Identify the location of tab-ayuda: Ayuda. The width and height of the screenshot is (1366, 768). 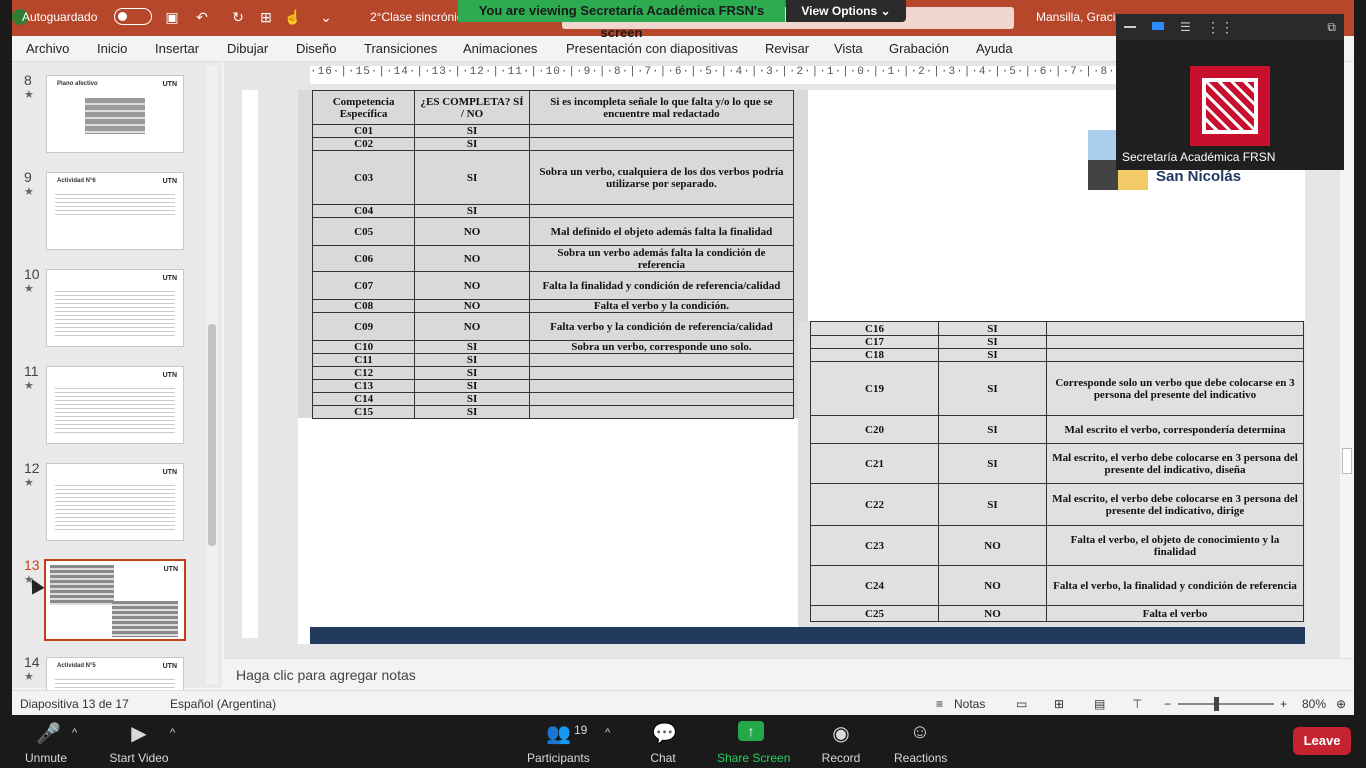
(994, 48).